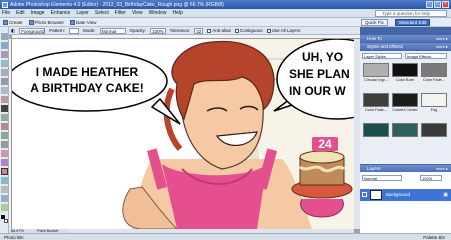  Describe the element at coordinates (4, 72) in the screenshot. I see `marquee-tool-icon` at that location.